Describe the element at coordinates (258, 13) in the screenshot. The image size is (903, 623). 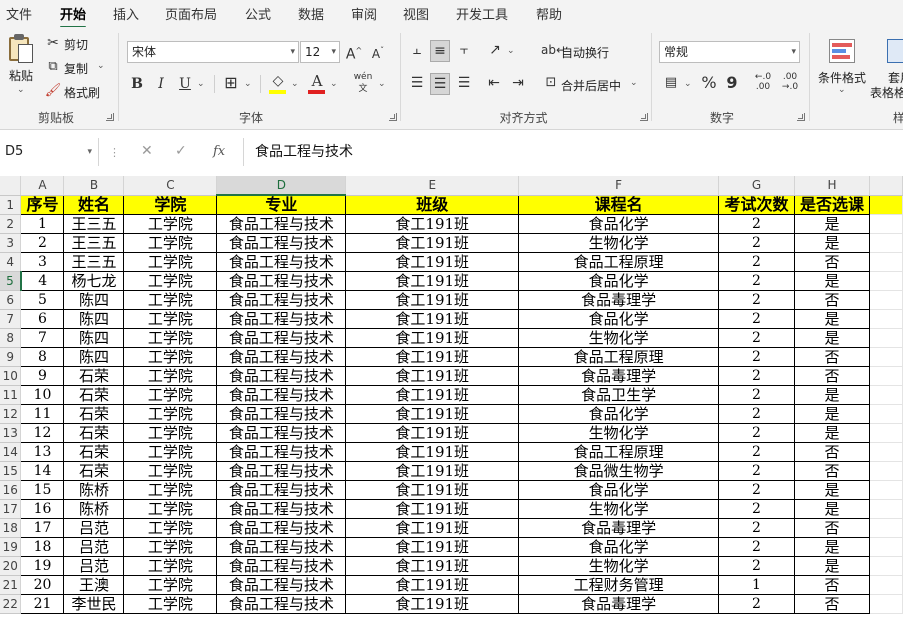
I see `tab-4: 公式` at that location.